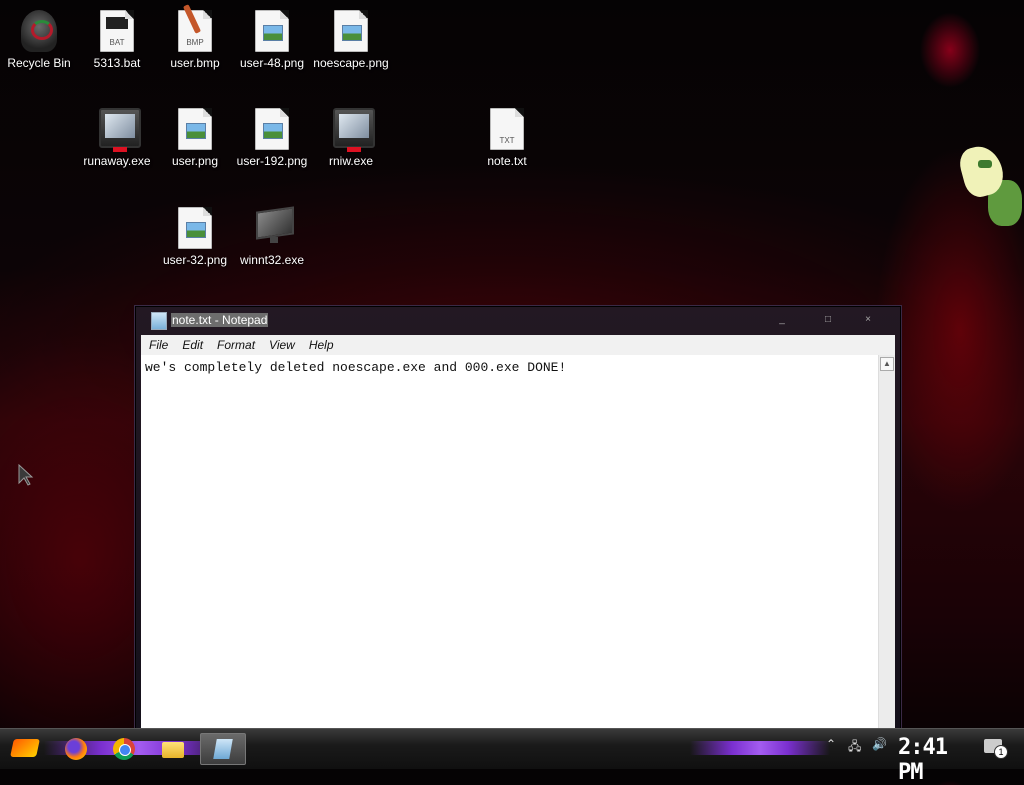 Image resolution: width=1024 pixels, height=785 pixels. What do you see at coordinates (220, 320) in the screenshot?
I see `window-title: note.txt - Notepad` at bounding box center [220, 320].